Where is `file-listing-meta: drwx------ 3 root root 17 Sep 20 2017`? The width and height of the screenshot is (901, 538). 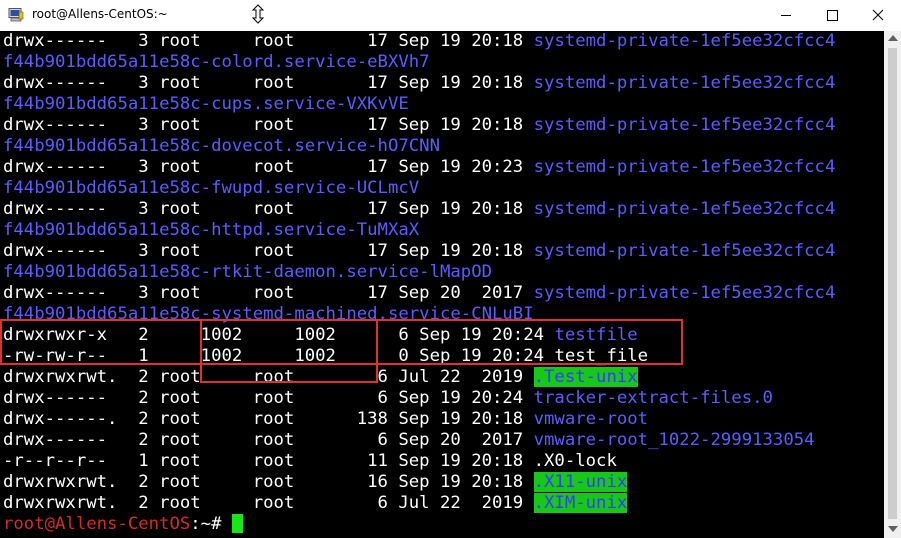
file-listing-meta: drwx------ 3 root root 17 Sep 20 2017 is located at coordinates (268, 293).